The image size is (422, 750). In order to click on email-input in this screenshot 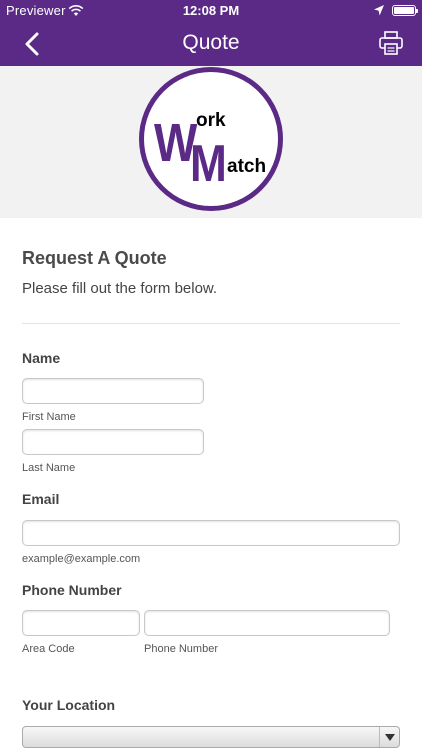, I will do `click(211, 533)`.